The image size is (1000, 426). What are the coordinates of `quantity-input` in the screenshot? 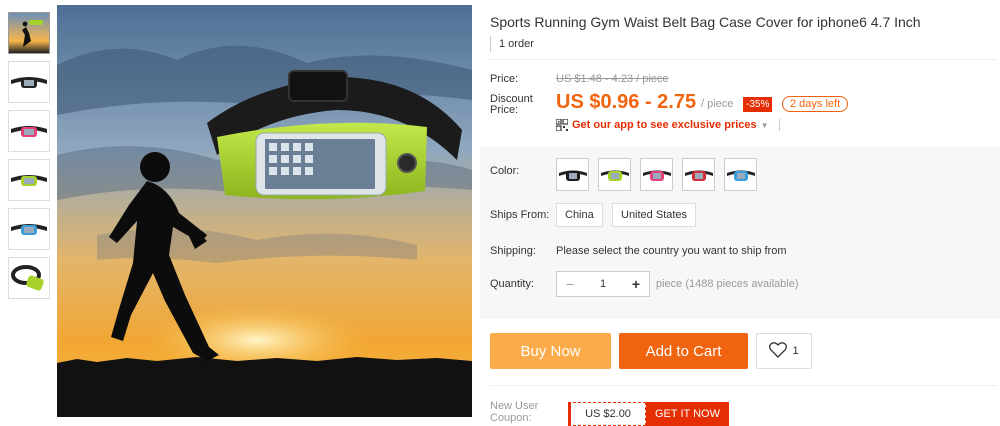 It's located at (603, 284).